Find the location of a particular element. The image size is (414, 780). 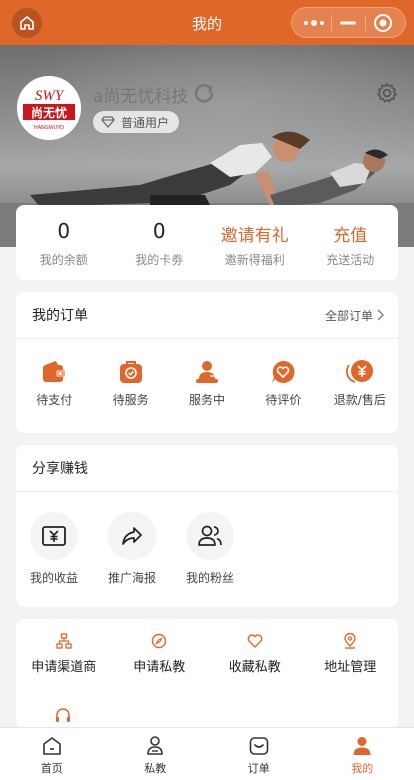

promo-poster: 推广海报 is located at coordinates (132, 549).